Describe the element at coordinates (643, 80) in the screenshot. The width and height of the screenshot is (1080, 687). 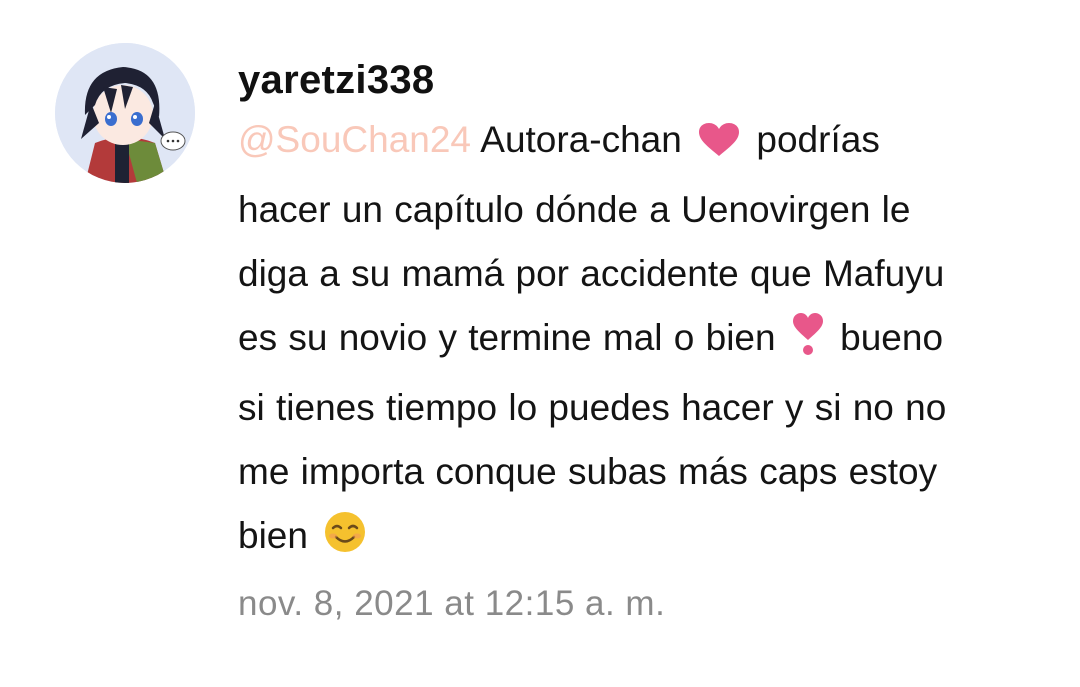
I see `username: yaretzi338` at that location.